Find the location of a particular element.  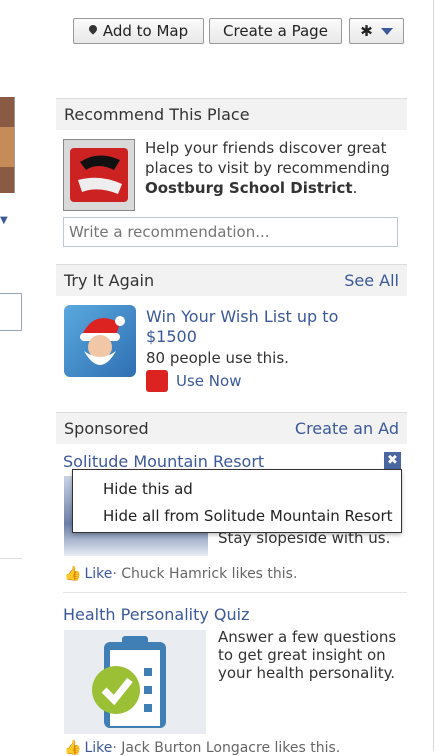

close-icon: ✖ is located at coordinates (392, 460).